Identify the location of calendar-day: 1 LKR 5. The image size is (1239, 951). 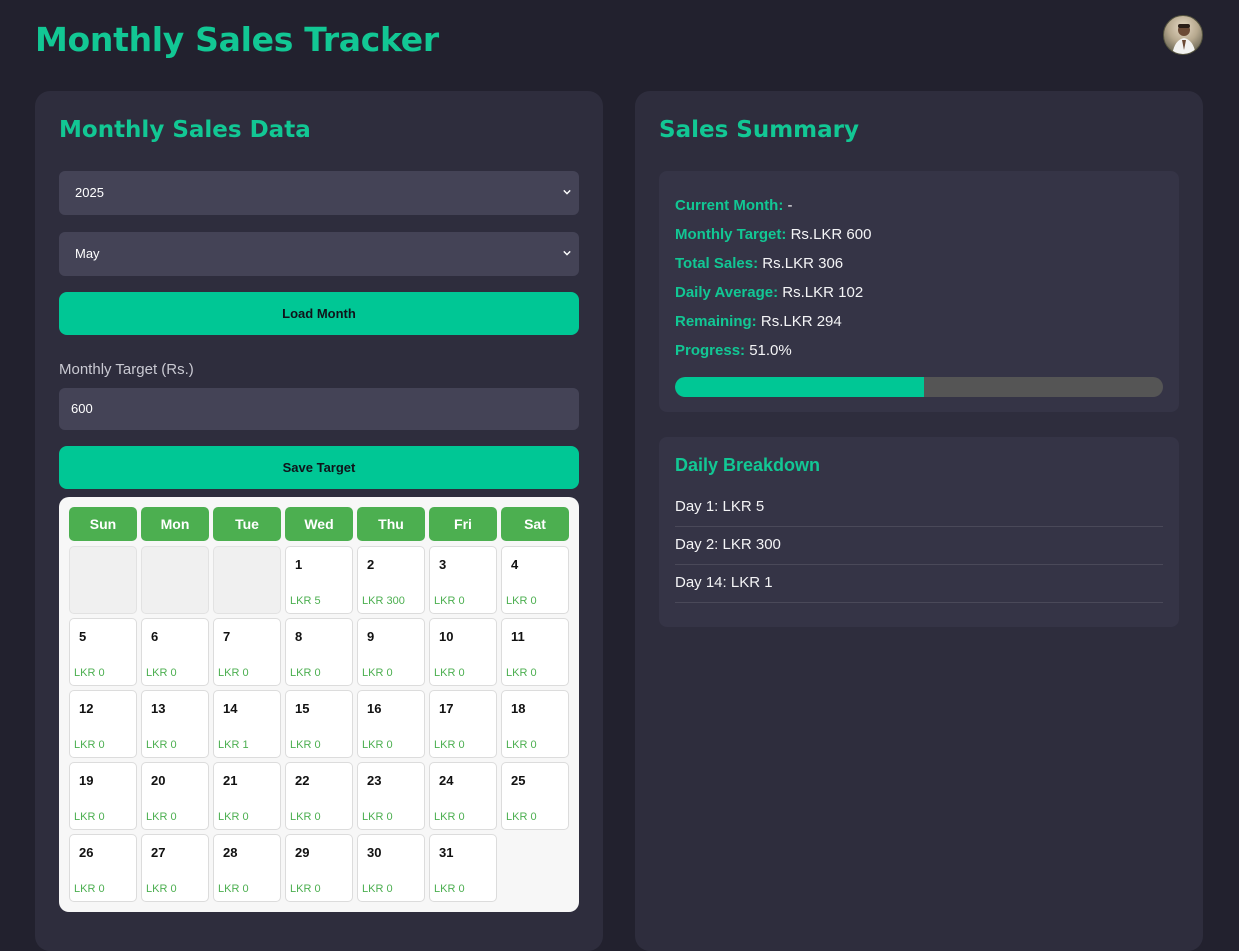
(319, 580).